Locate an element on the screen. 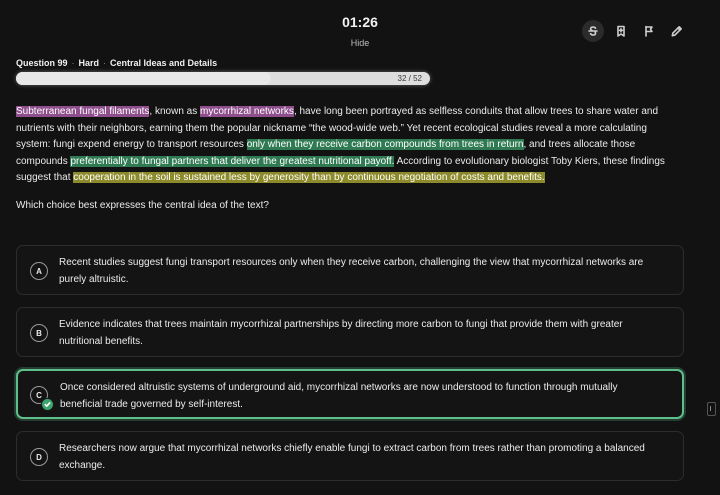 This screenshot has width=720, height=495. flag-icon is located at coordinates (649, 31).